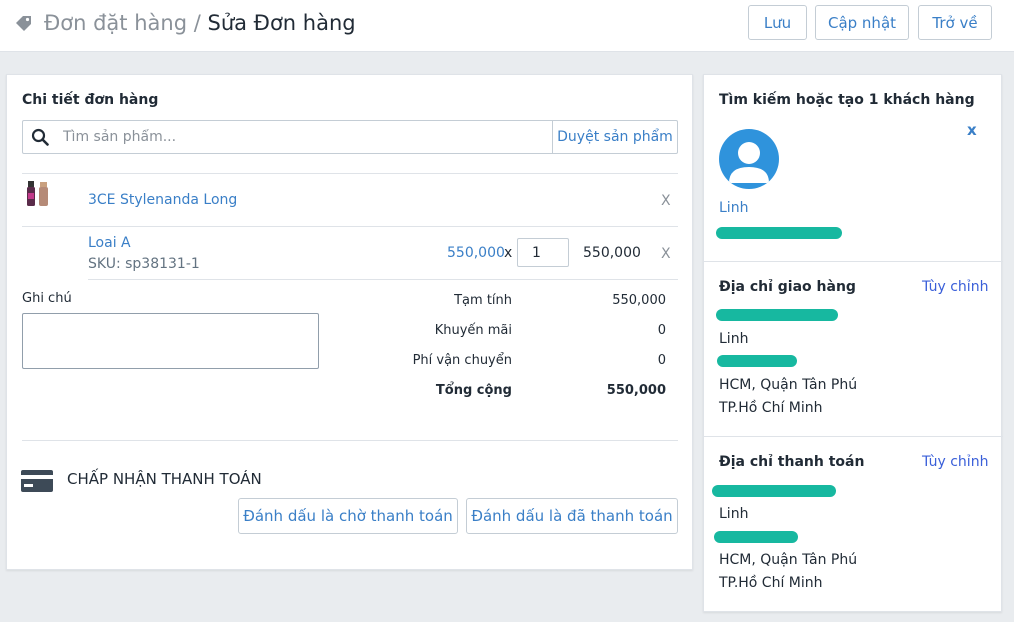 The height and width of the screenshot is (622, 1014). What do you see at coordinates (115, 23) in the screenshot?
I see `breadcrumb-parent: Đơn đặt hàng` at bounding box center [115, 23].